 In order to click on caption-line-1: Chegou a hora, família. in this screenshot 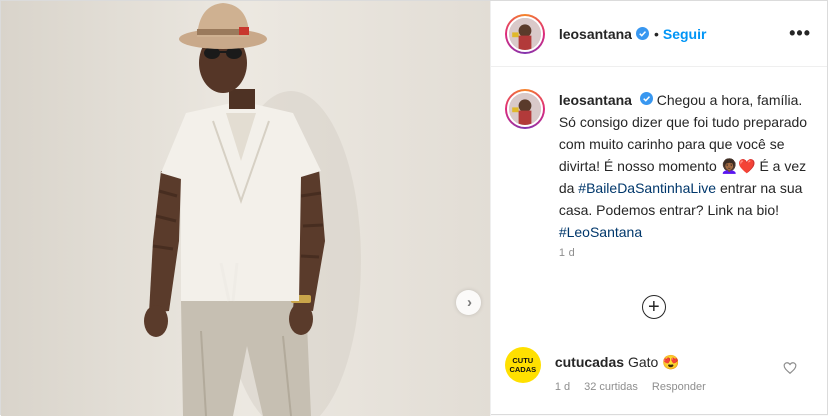, I will do `click(729, 100)`.